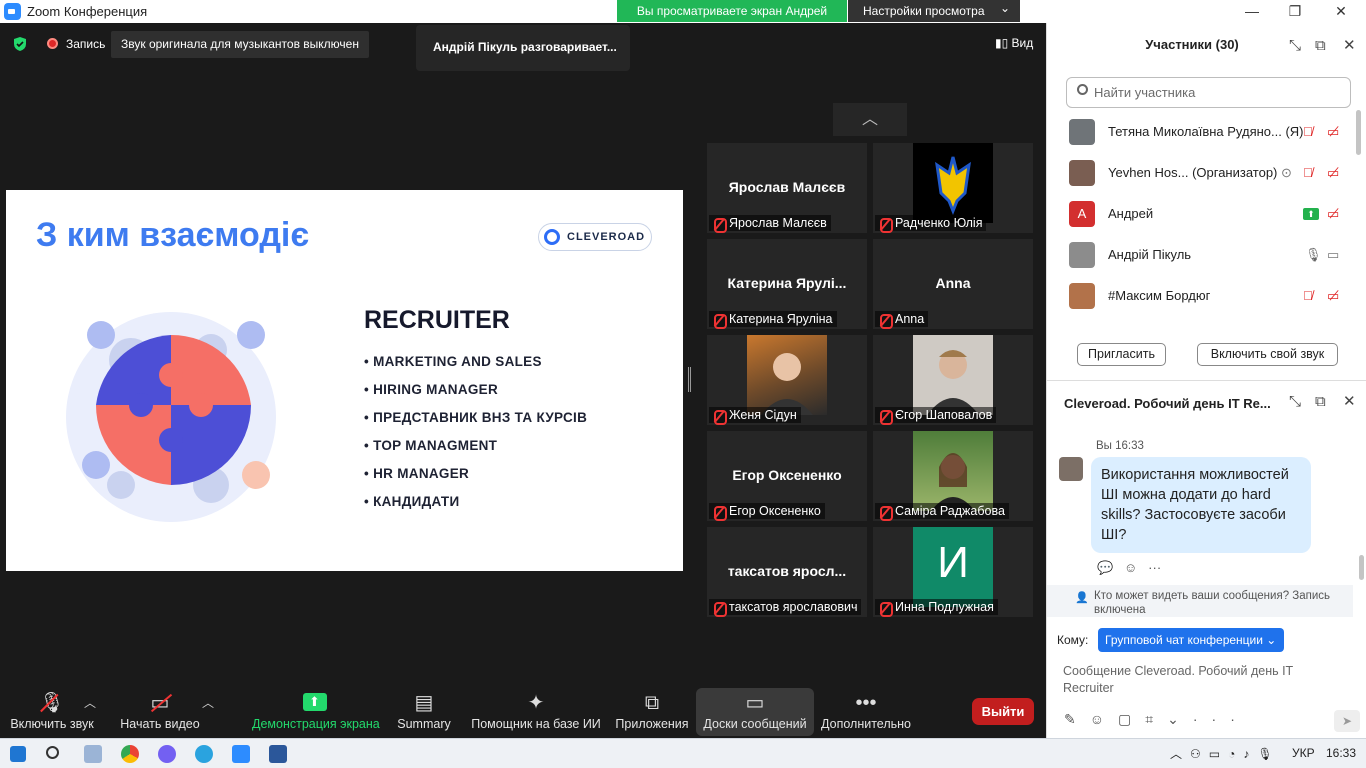 Image resolution: width=1366 pixels, height=768 pixels. I want to click on apps-label: Приложения, so click(652, 724).